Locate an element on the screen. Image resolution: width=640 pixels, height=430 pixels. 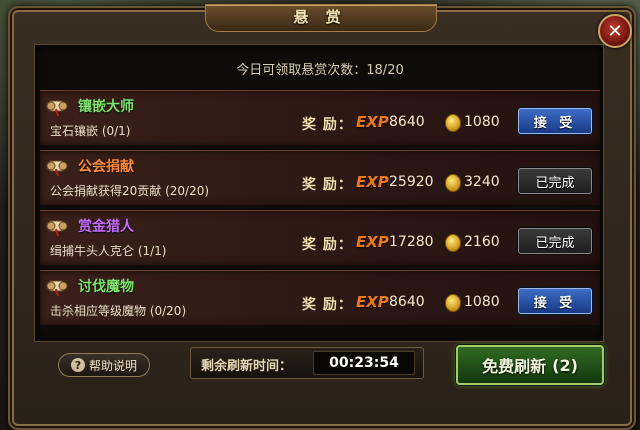
refresh-timer: 剩余刷新时间： 00:23:54 is located at coordinates (307, 363).